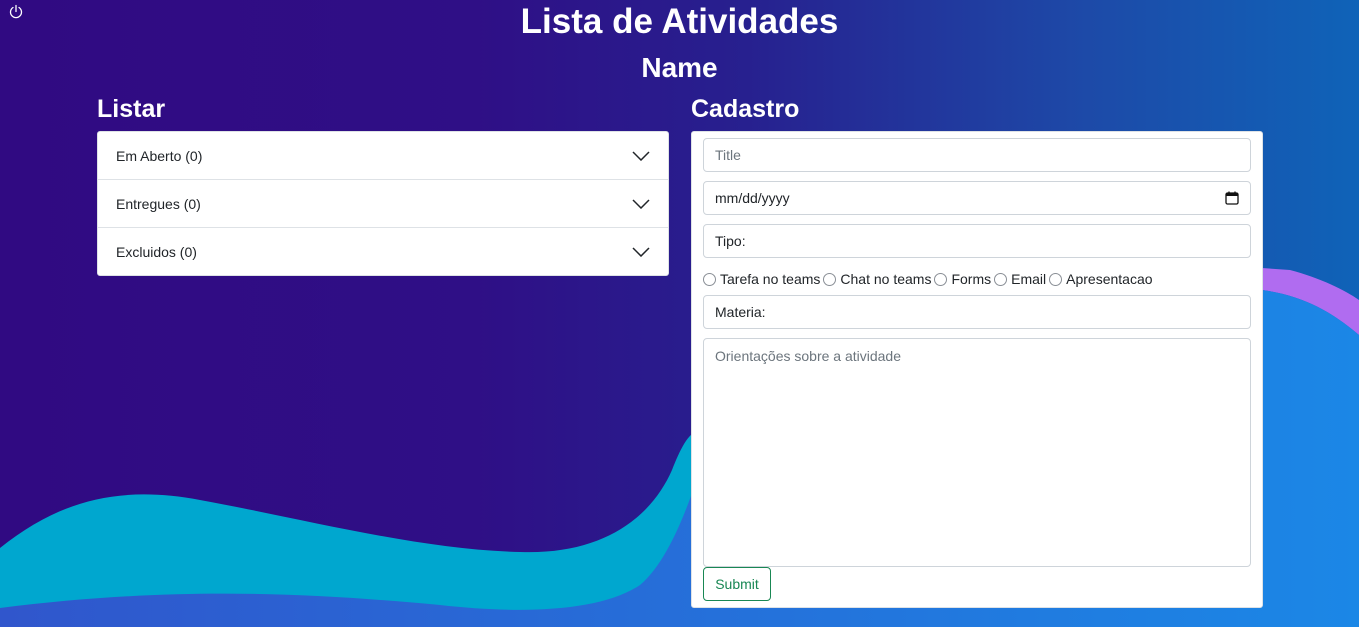 Image resolution: width=1359 pixels, height=627 pixels. Describe the element at coordinates (971, 279) in the screenshot. I see `radio-label: Forms` at that location.